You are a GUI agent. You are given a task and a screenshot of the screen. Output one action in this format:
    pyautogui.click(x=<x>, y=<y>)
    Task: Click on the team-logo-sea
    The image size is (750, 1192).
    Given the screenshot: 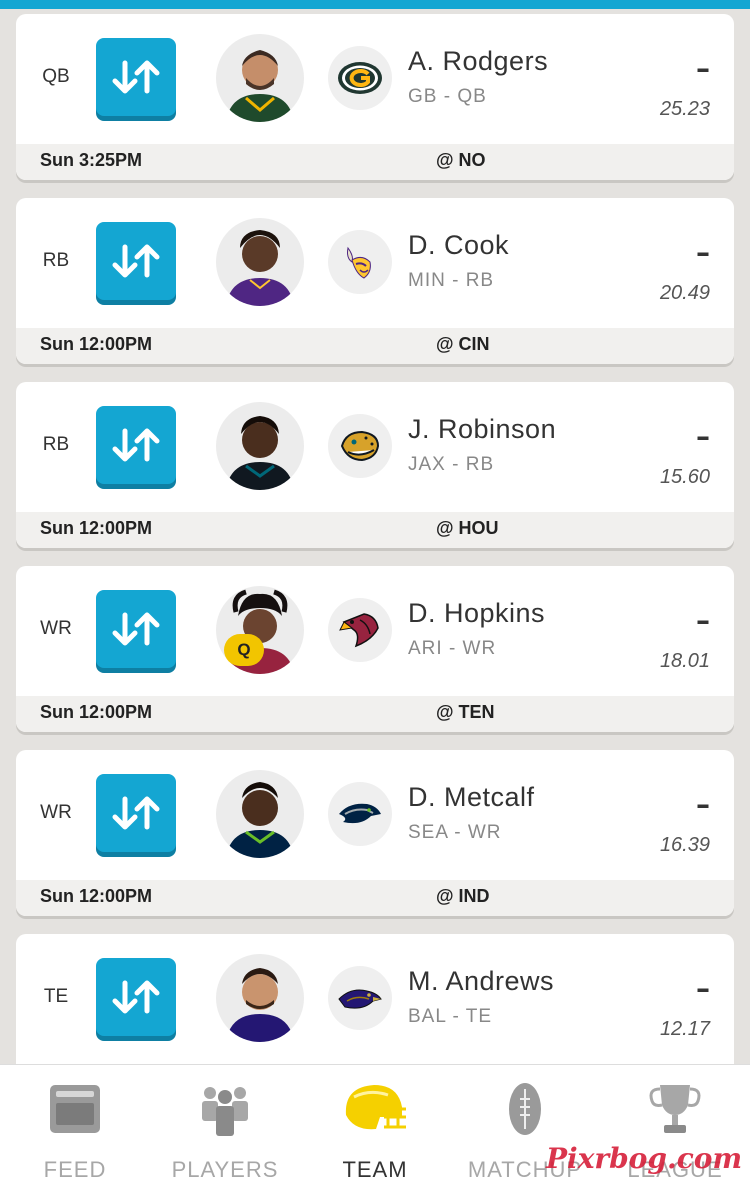 What is the action you would take?
    pyautogui.click(x=360, y=814)
    